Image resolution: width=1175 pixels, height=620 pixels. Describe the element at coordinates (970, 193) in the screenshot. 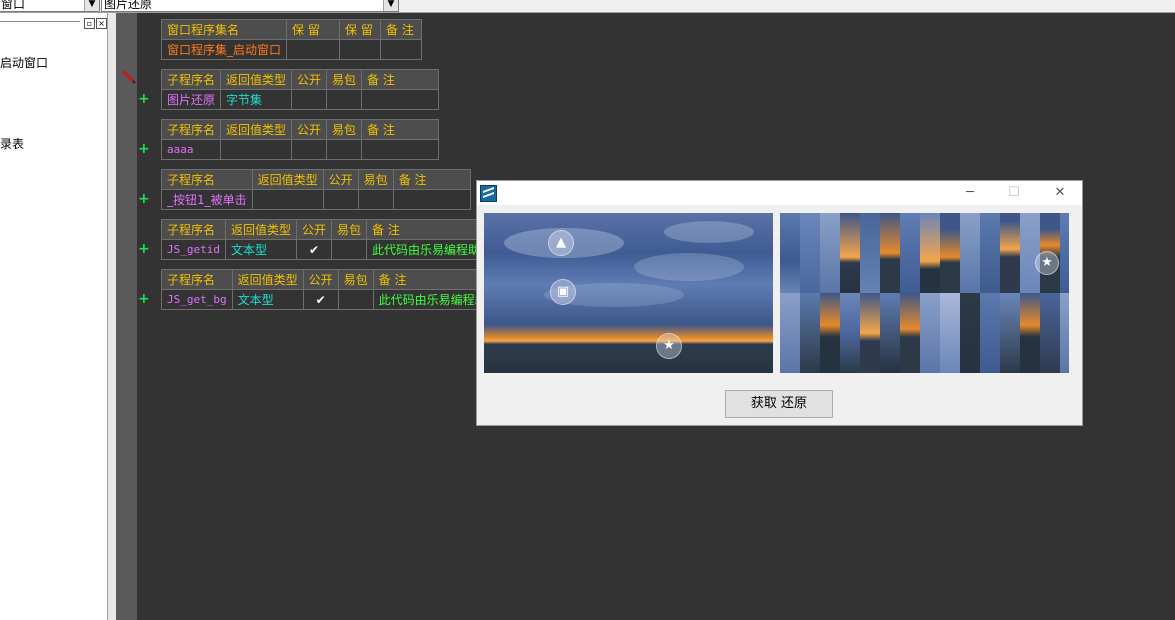

I see `minimize-icon: ─` at that location.